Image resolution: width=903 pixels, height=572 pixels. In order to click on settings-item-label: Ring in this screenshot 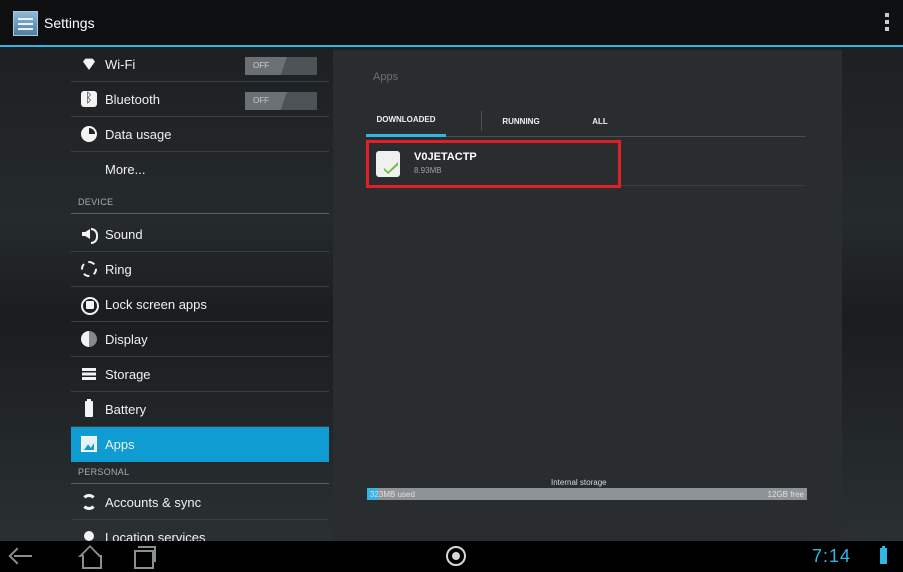, I will do `click(118, 269)`.